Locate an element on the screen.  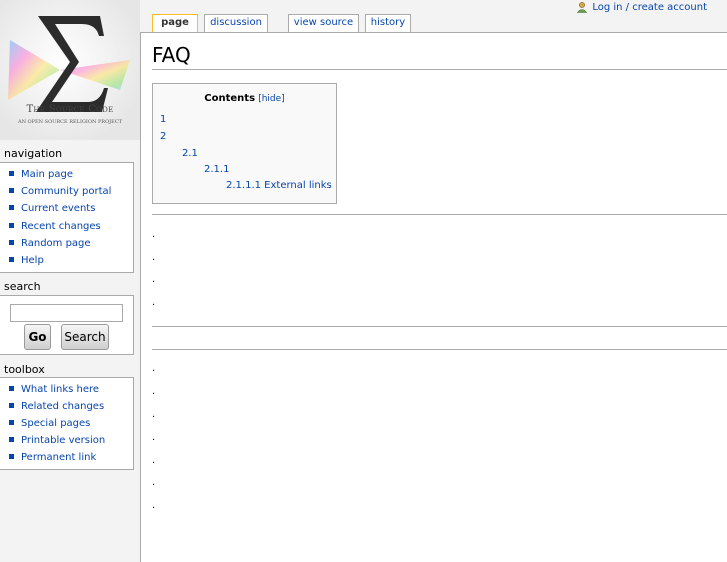
logo-title: The Source Code is located at coordinates (70, 109).